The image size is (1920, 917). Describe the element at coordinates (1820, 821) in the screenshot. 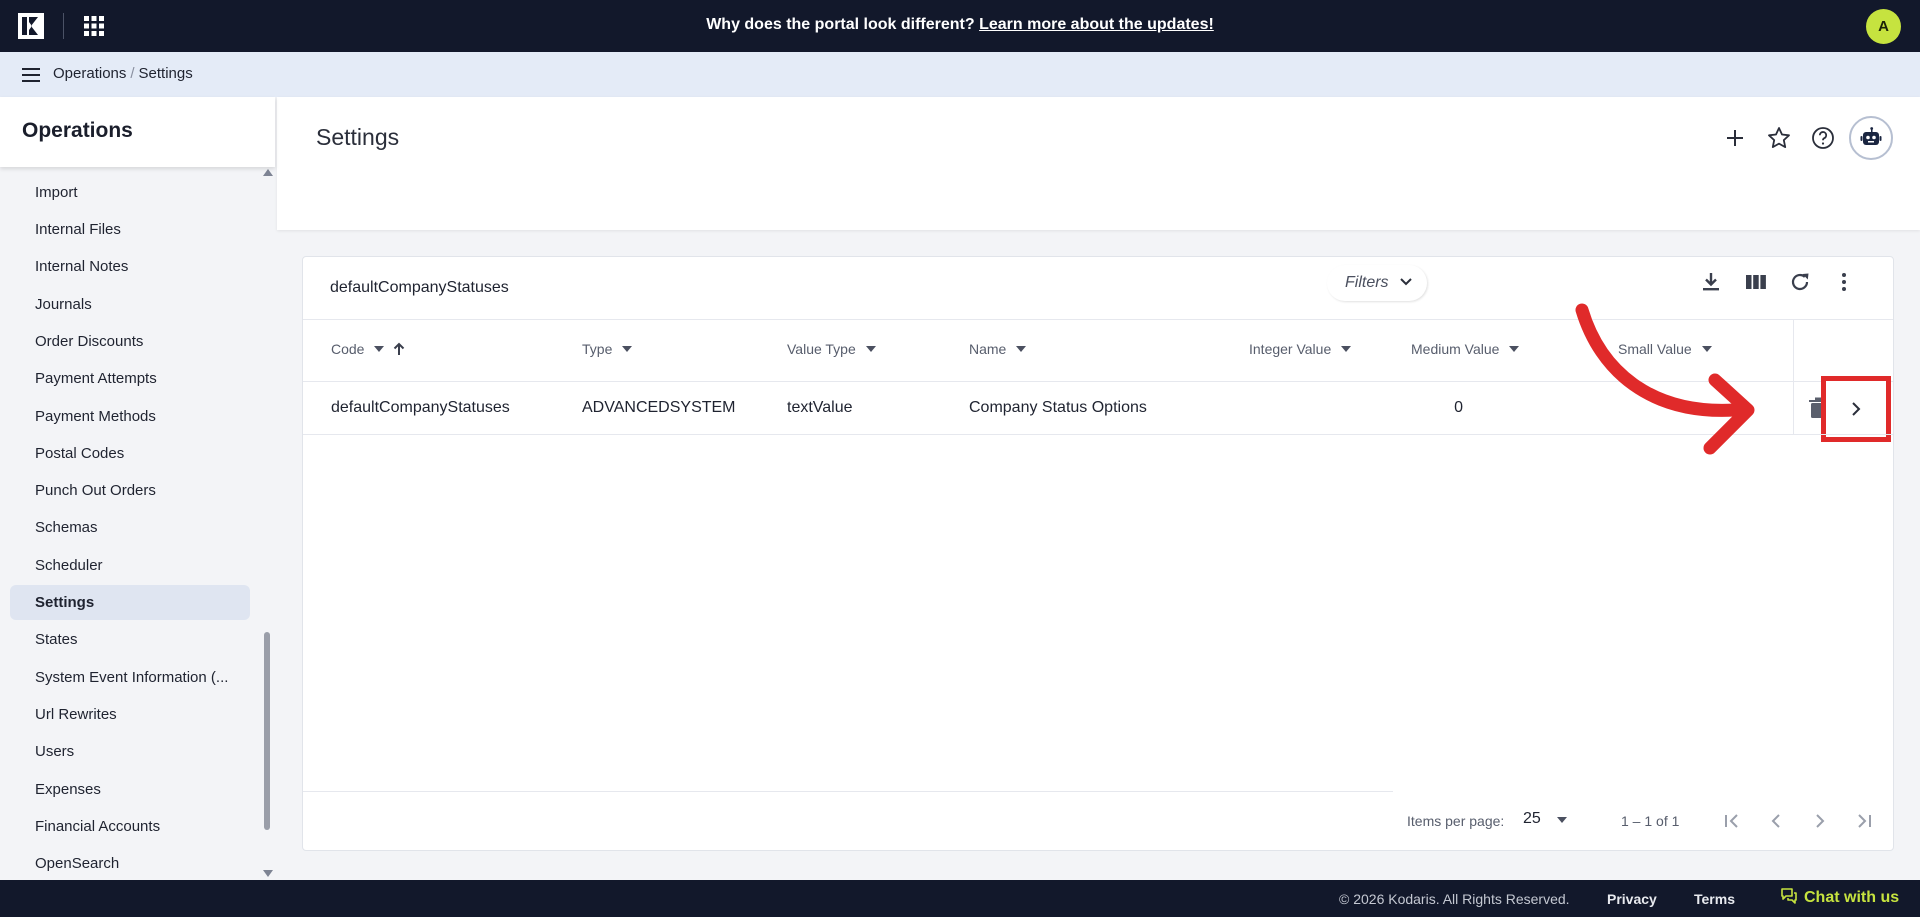

I see `next-page-icon` at that location.